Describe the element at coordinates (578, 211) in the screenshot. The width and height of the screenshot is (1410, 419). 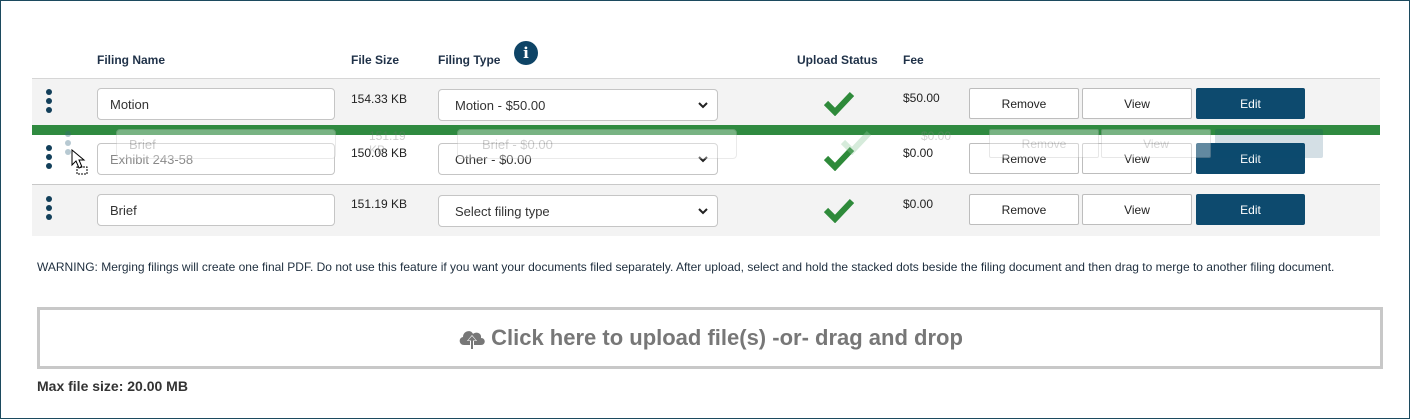
I see `filing-type-select: Select filing type` at that location.